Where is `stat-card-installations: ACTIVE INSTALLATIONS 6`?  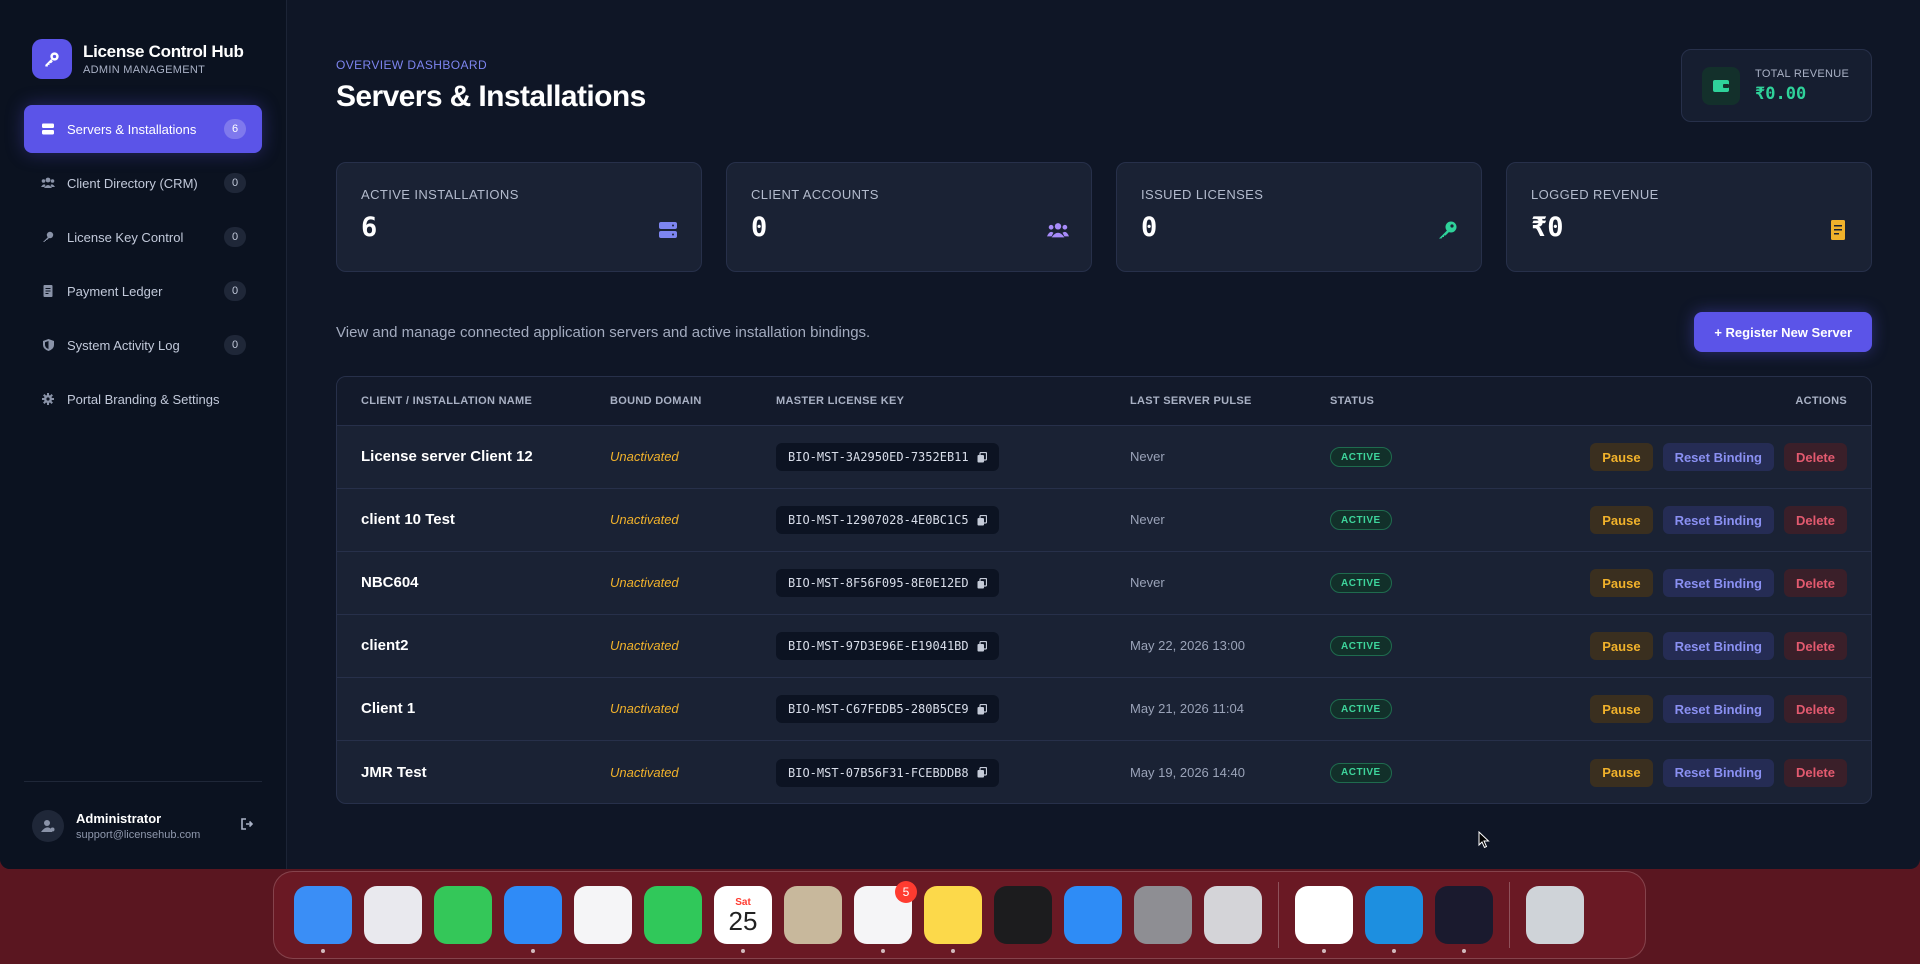
stat-card-installations: ACTIVE INSTALLATIONS 6 is located at coordinates (519, 217).